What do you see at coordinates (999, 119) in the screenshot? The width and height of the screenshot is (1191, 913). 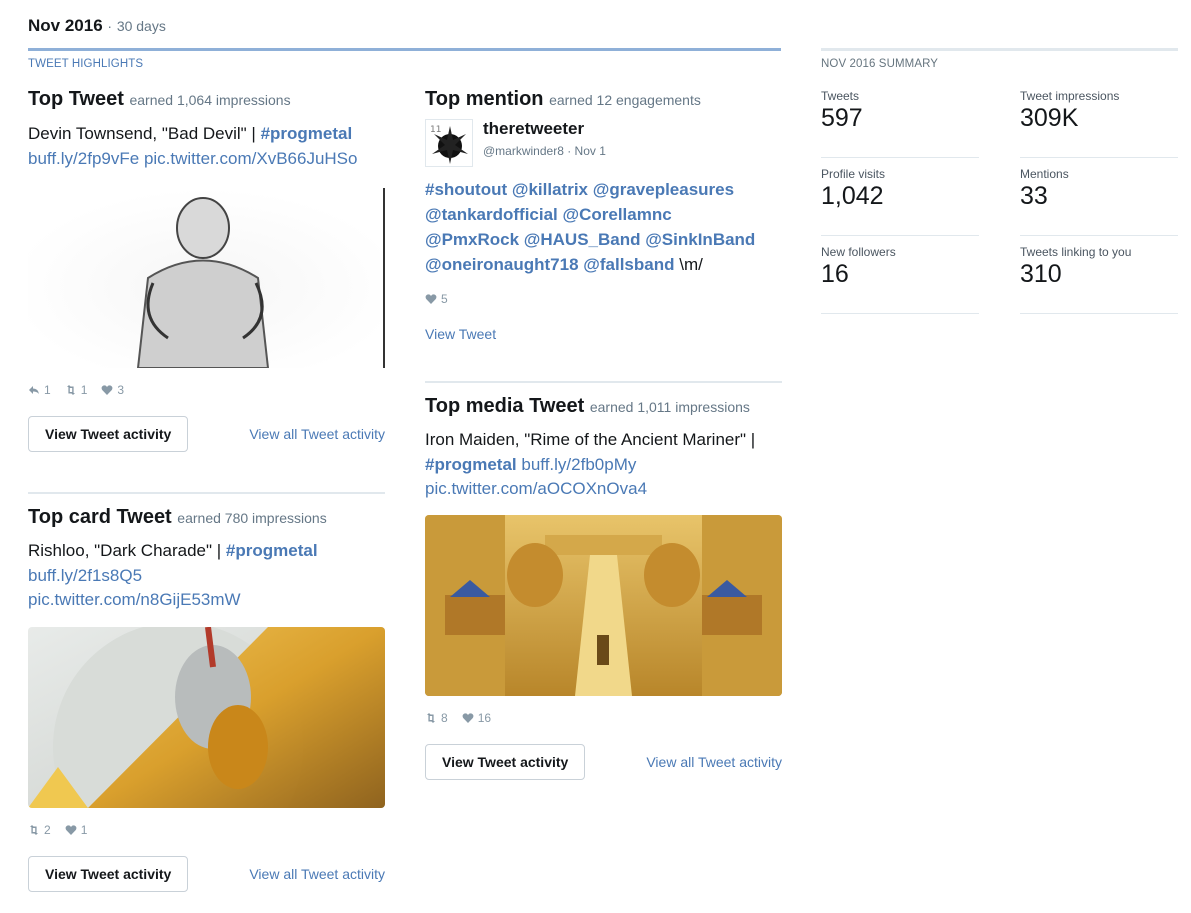 I see `summary-row: Tweets 597 Tweet impressions 309K` at bounding box center [999, 119].